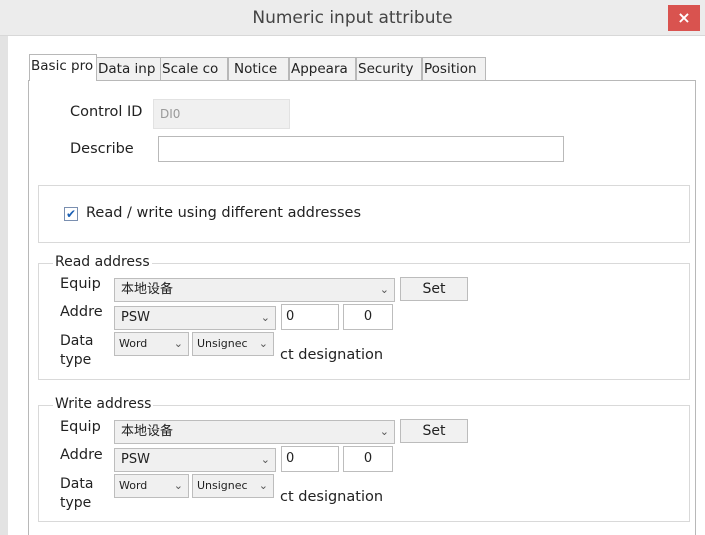 This screenshot has height=535, width=705. I want to click on write-address-number-1: 0, so click(310, 459).